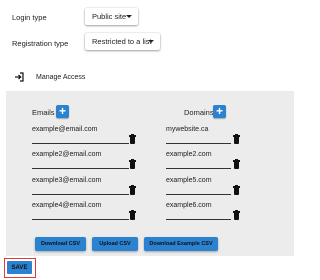 The width and height of the screenshot is (320, 280). What do you see at coordinates (67, 180) in the screenshot?
I see `email-value: example3@email.com` at bounding box center [67, 180].